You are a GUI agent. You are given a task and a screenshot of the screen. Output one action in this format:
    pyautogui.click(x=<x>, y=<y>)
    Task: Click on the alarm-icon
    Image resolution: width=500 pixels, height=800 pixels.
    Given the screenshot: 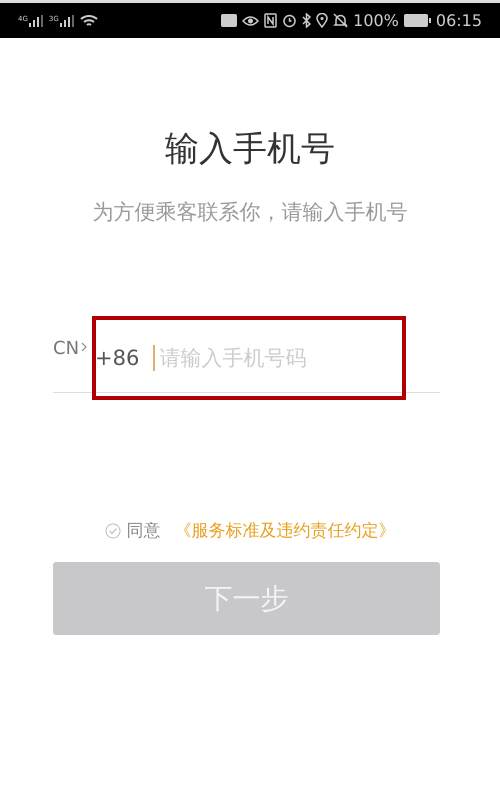 What is the action you would take?
    pyautogui.click(x=290, y=20)
    